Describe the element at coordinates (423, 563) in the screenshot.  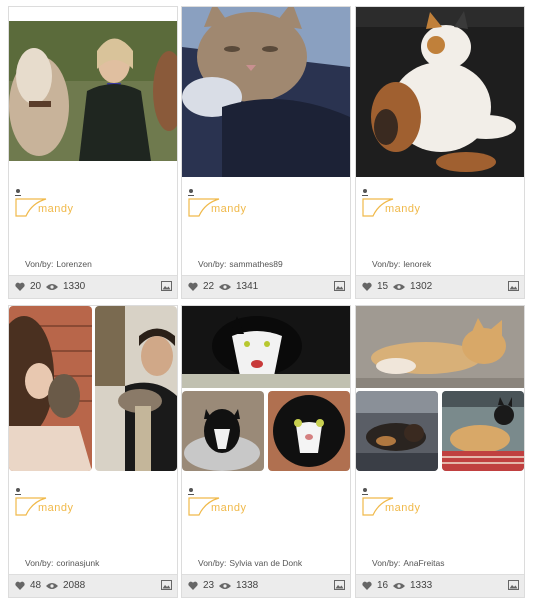
I see `author-link: AnaFreitas` at that location.